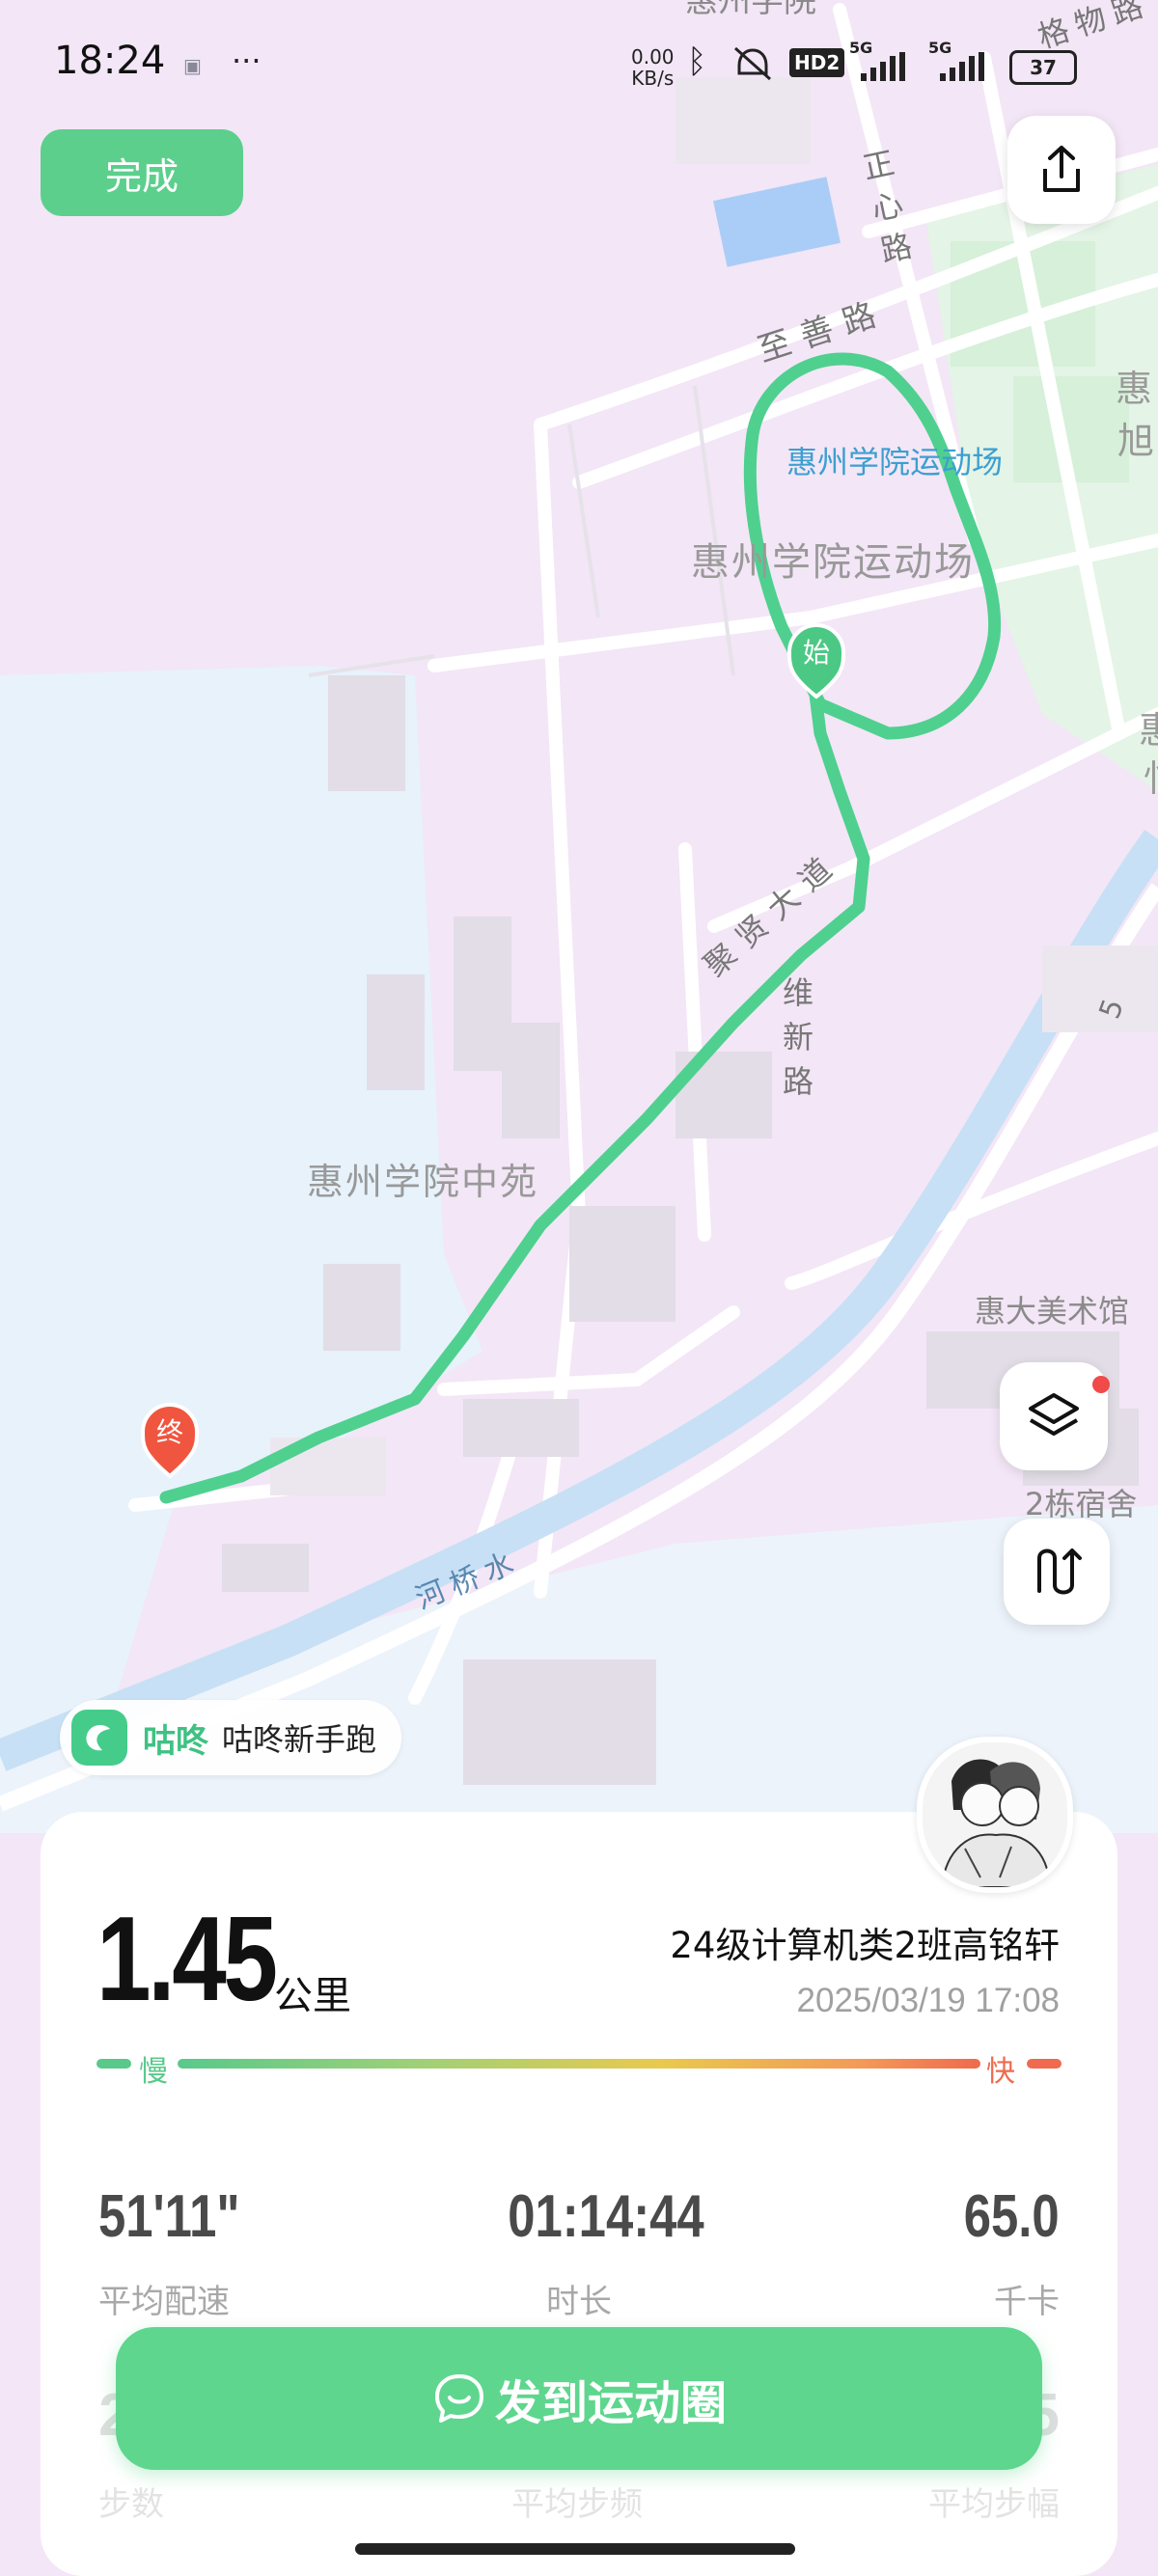 The width and height of the screenshot is (1158, 2576). I want to click on status-time: 18:24, so click(110, 61).